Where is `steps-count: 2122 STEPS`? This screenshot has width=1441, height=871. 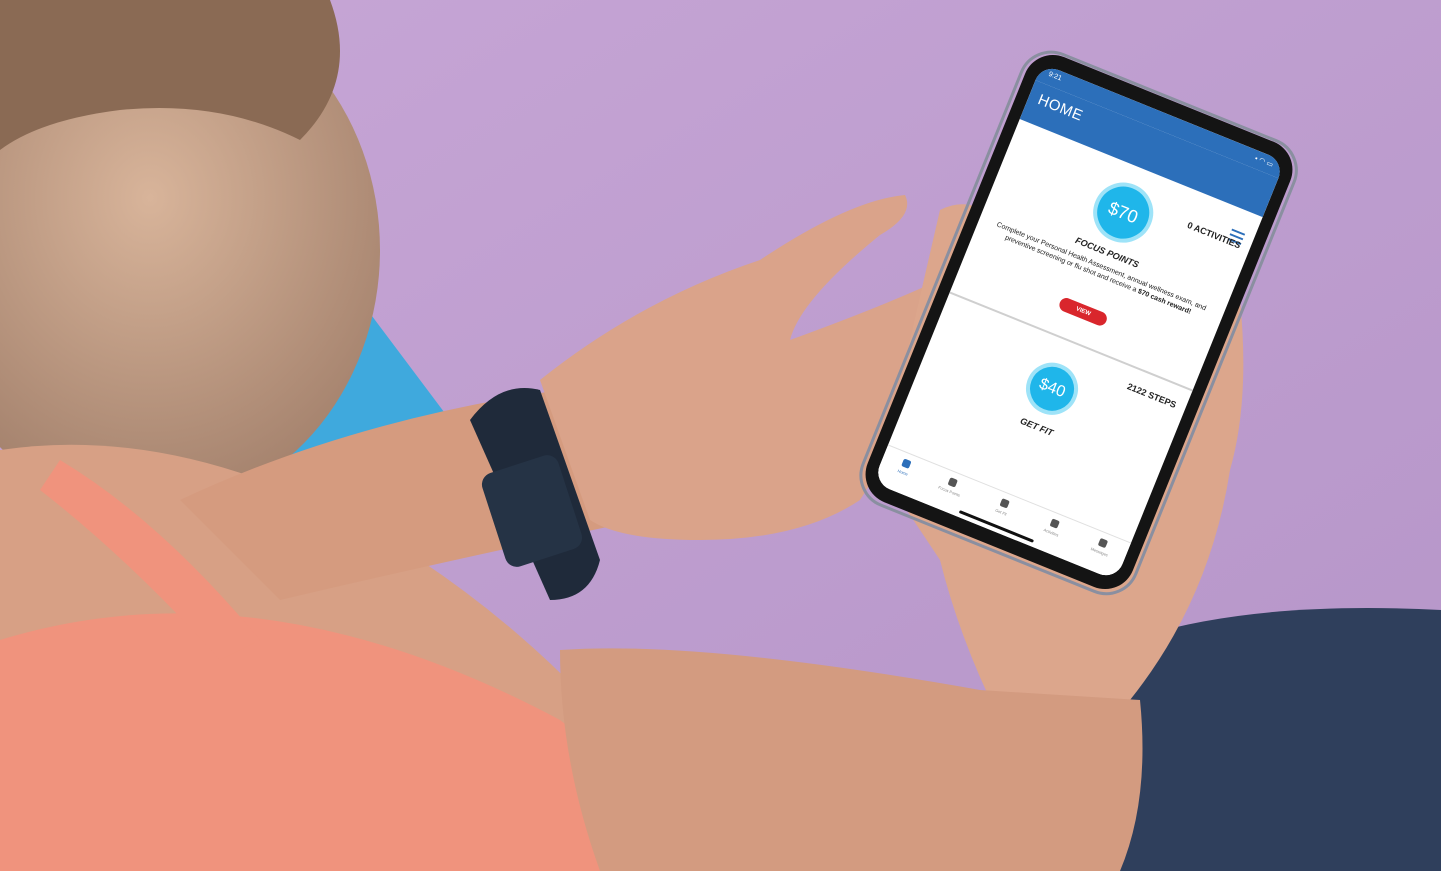 steps-count: 2122 STEPS is located at coordinates (1151, 395).